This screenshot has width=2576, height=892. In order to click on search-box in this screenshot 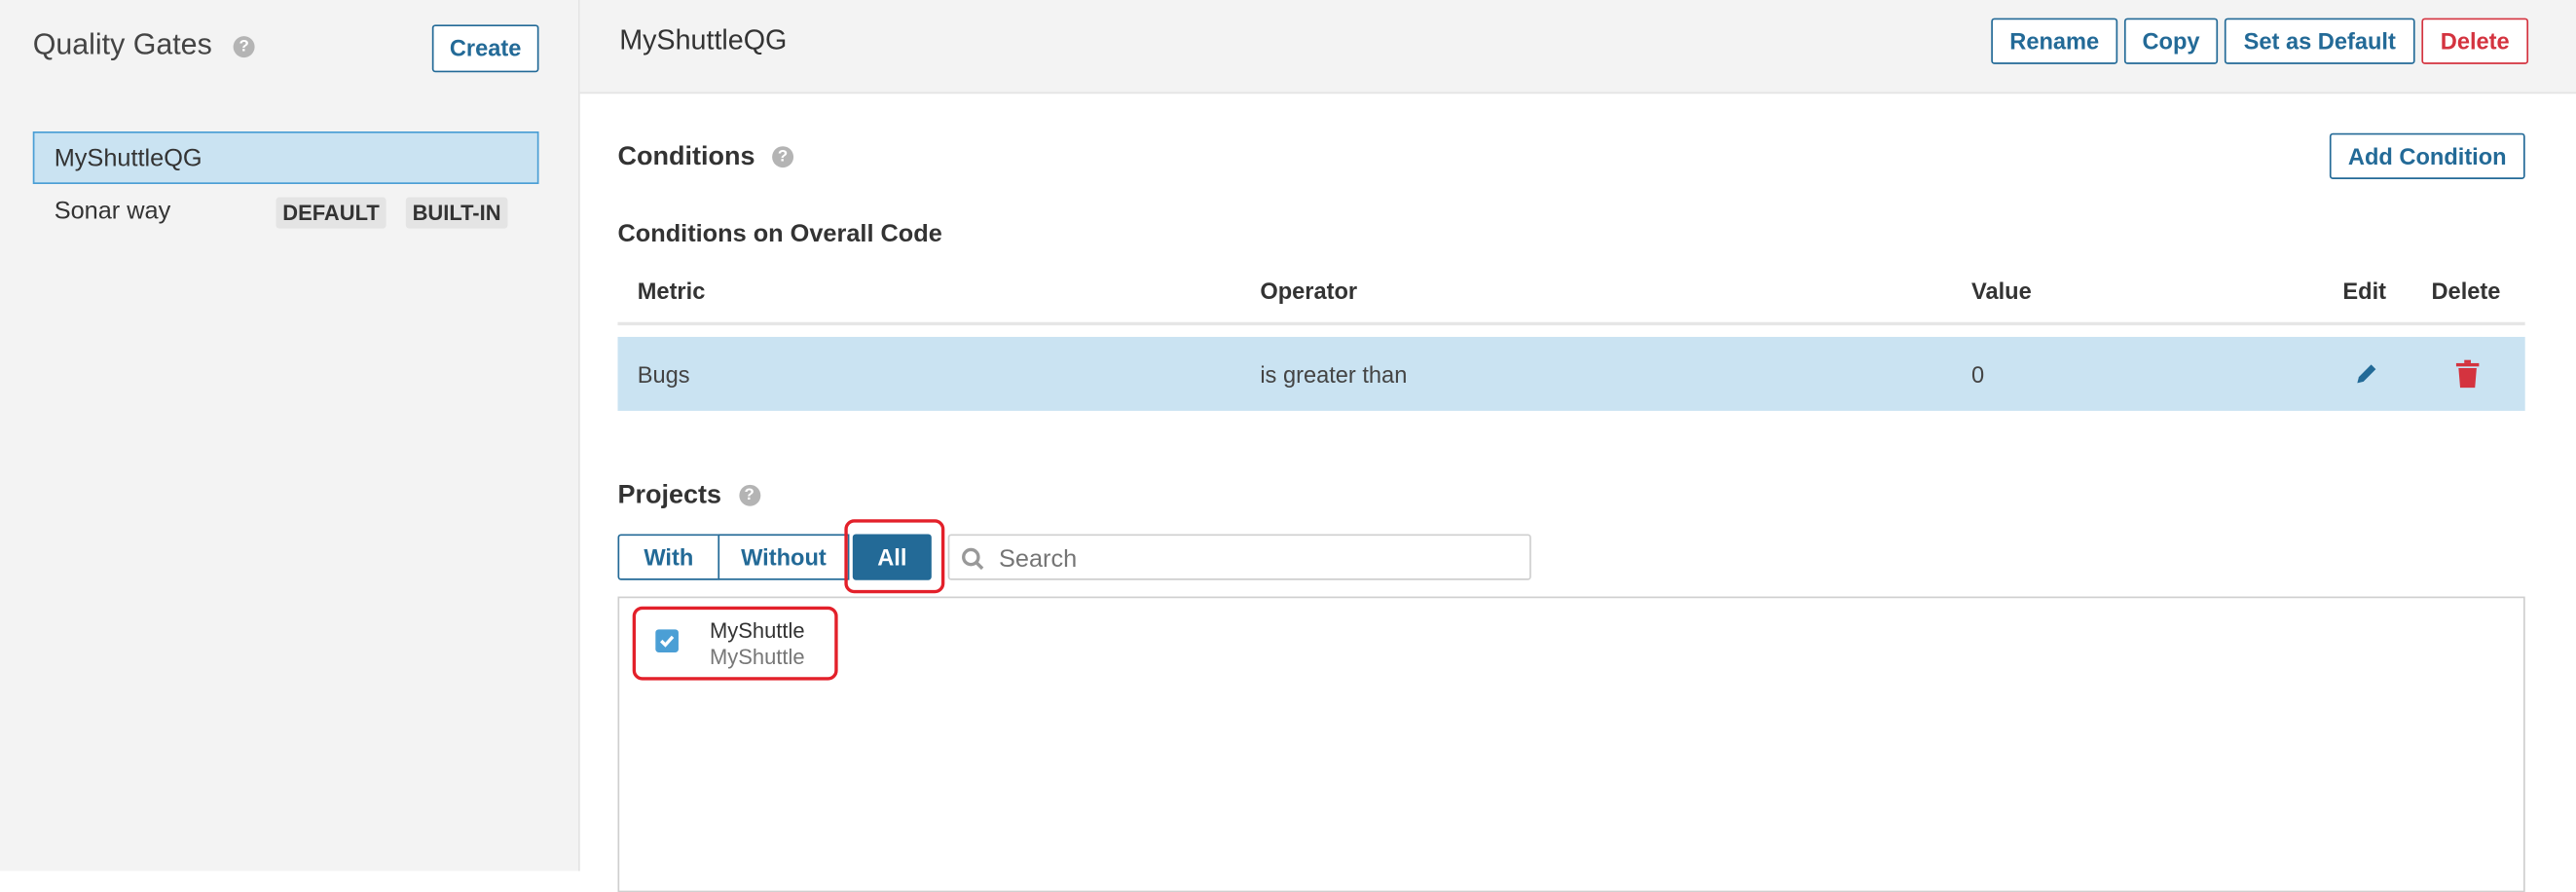, I will do `click(1239, 557)`.